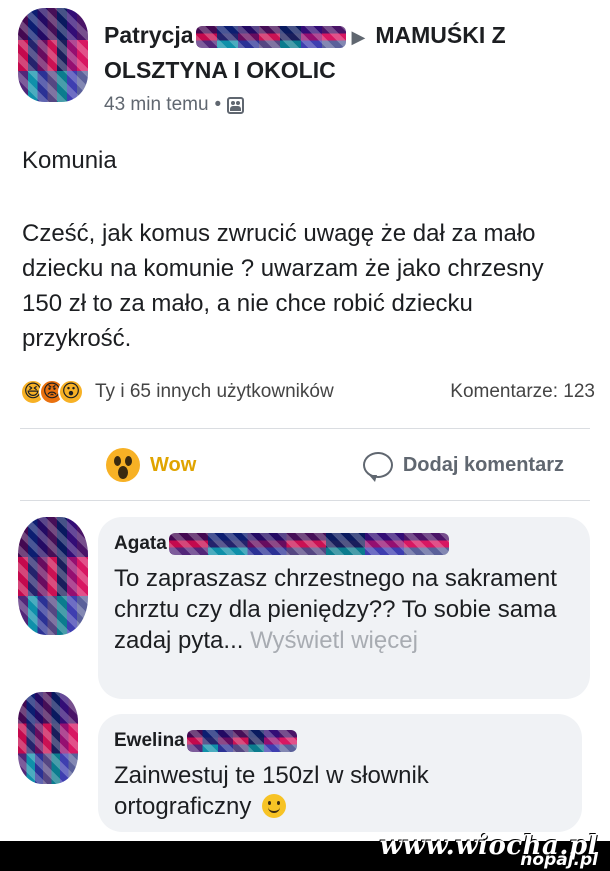 This screenshot has height=871, width=610. I want to click on group-privacy-icon, so click(236, 105).